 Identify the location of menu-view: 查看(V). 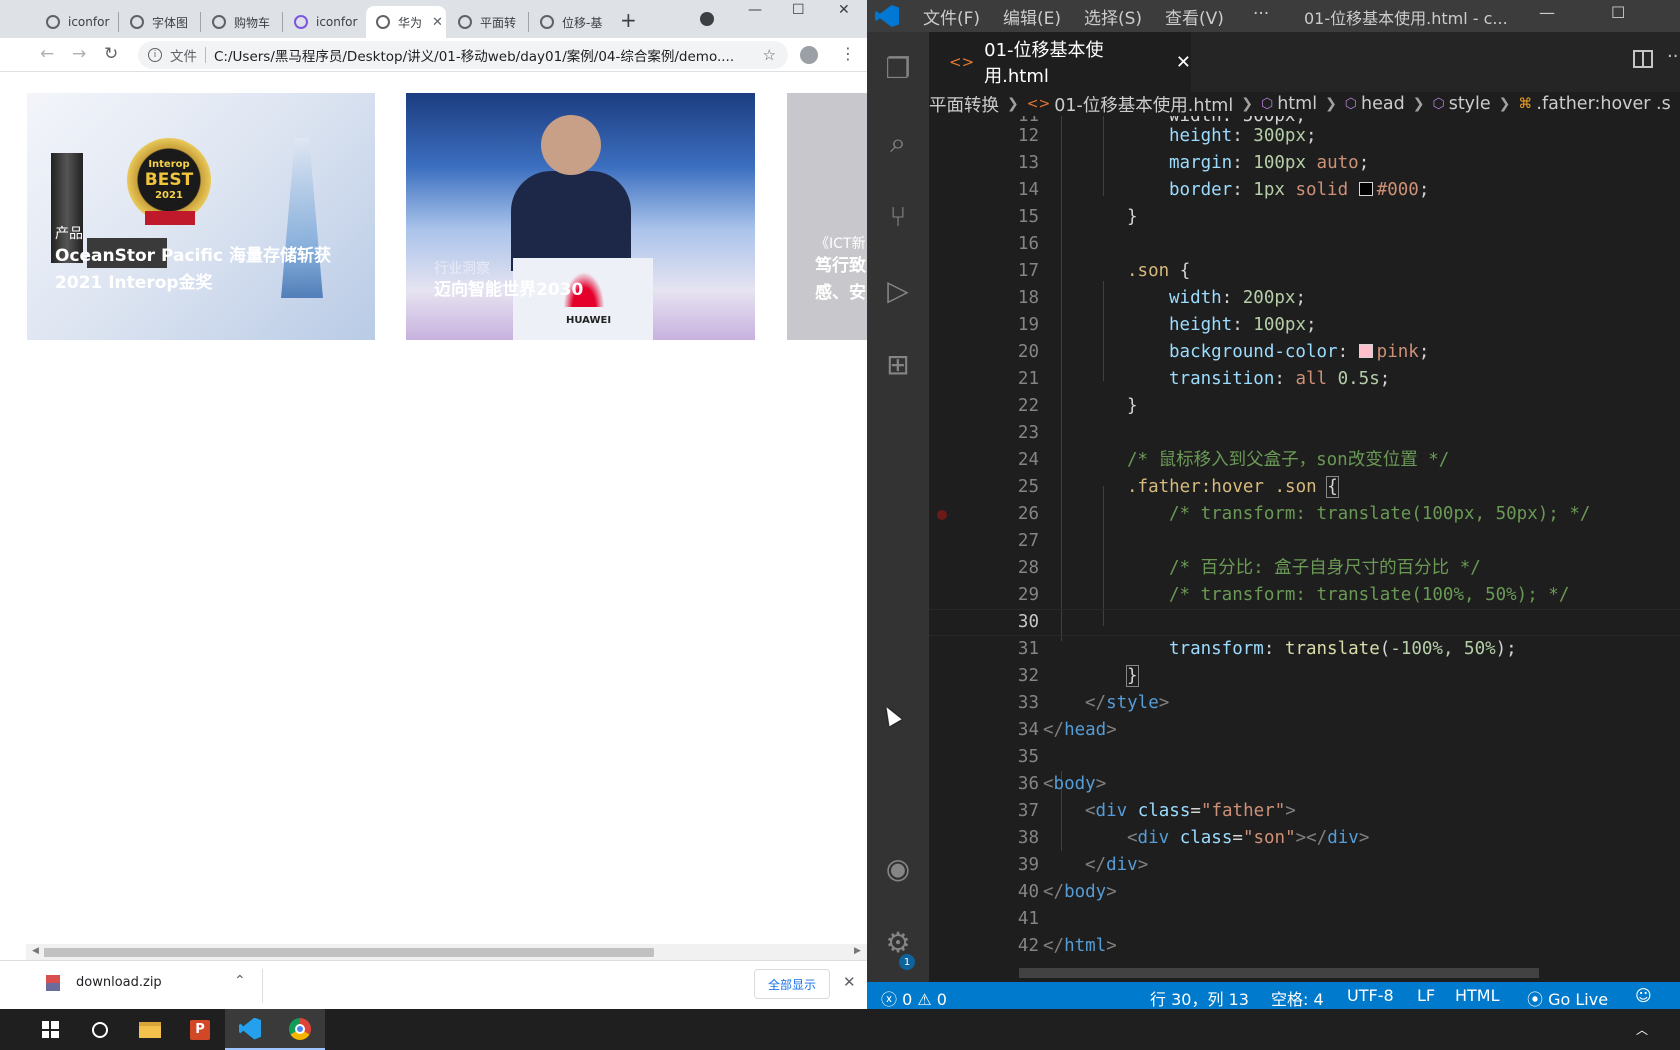
(1194, 16).